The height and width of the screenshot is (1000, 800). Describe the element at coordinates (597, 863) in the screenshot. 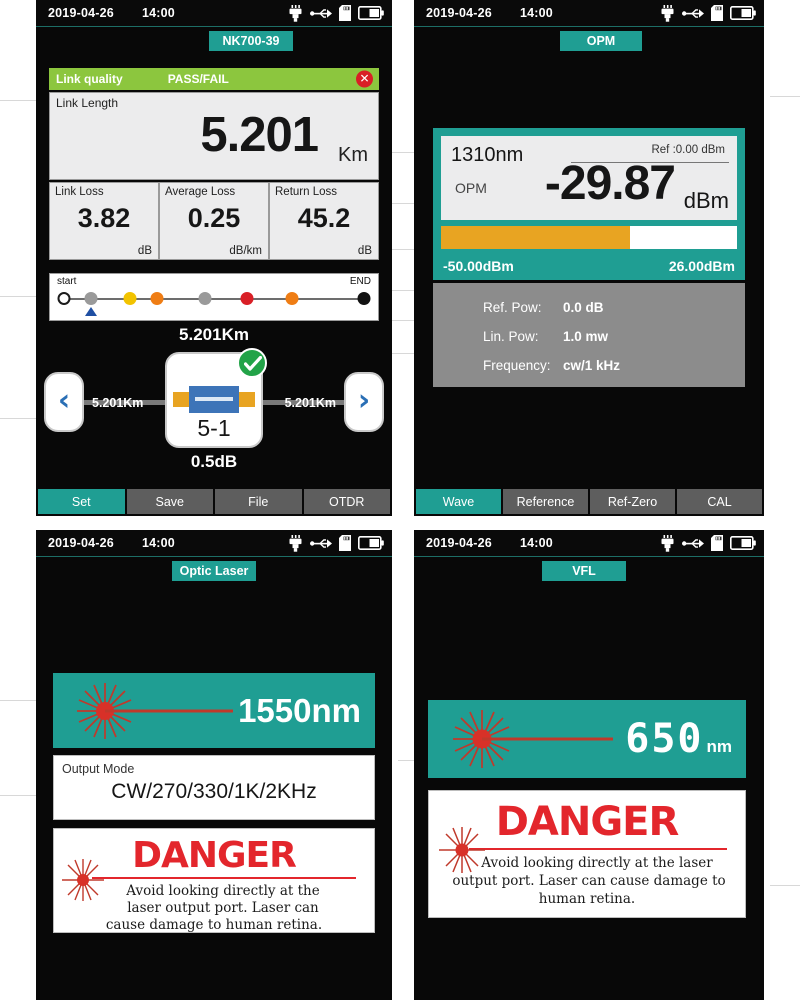

I see `danger-line-1: Avoid looking directly at the laser` at that location.